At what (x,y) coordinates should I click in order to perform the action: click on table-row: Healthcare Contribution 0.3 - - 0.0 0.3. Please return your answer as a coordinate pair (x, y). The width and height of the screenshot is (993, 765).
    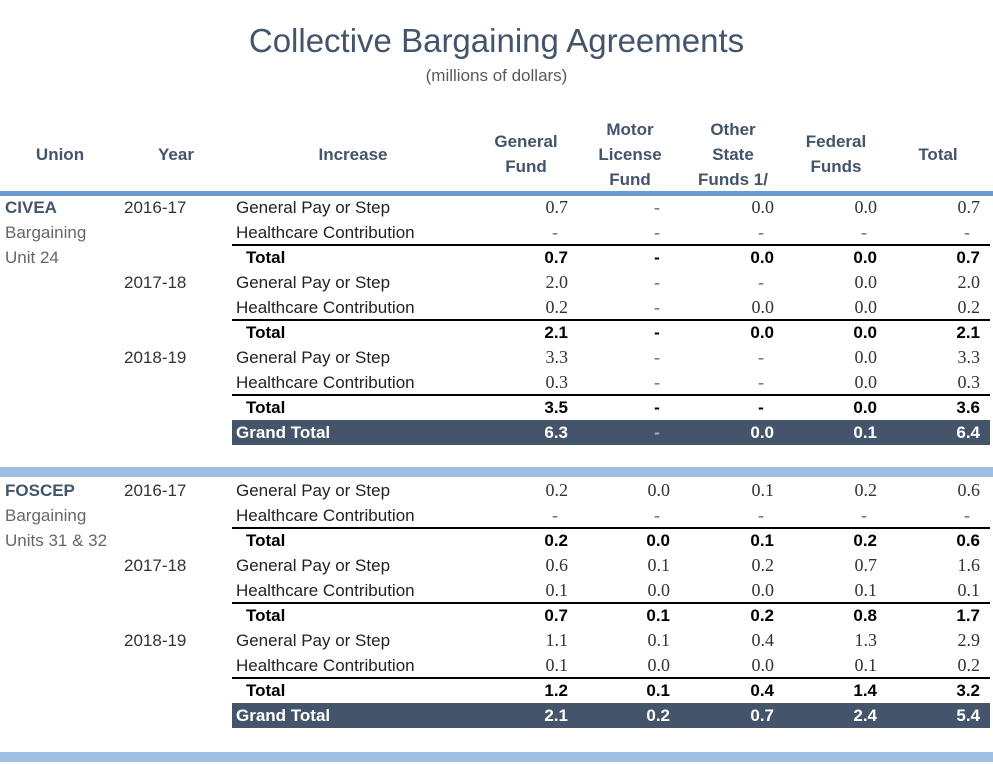
    Looking at the image, I should click on (496, 382).